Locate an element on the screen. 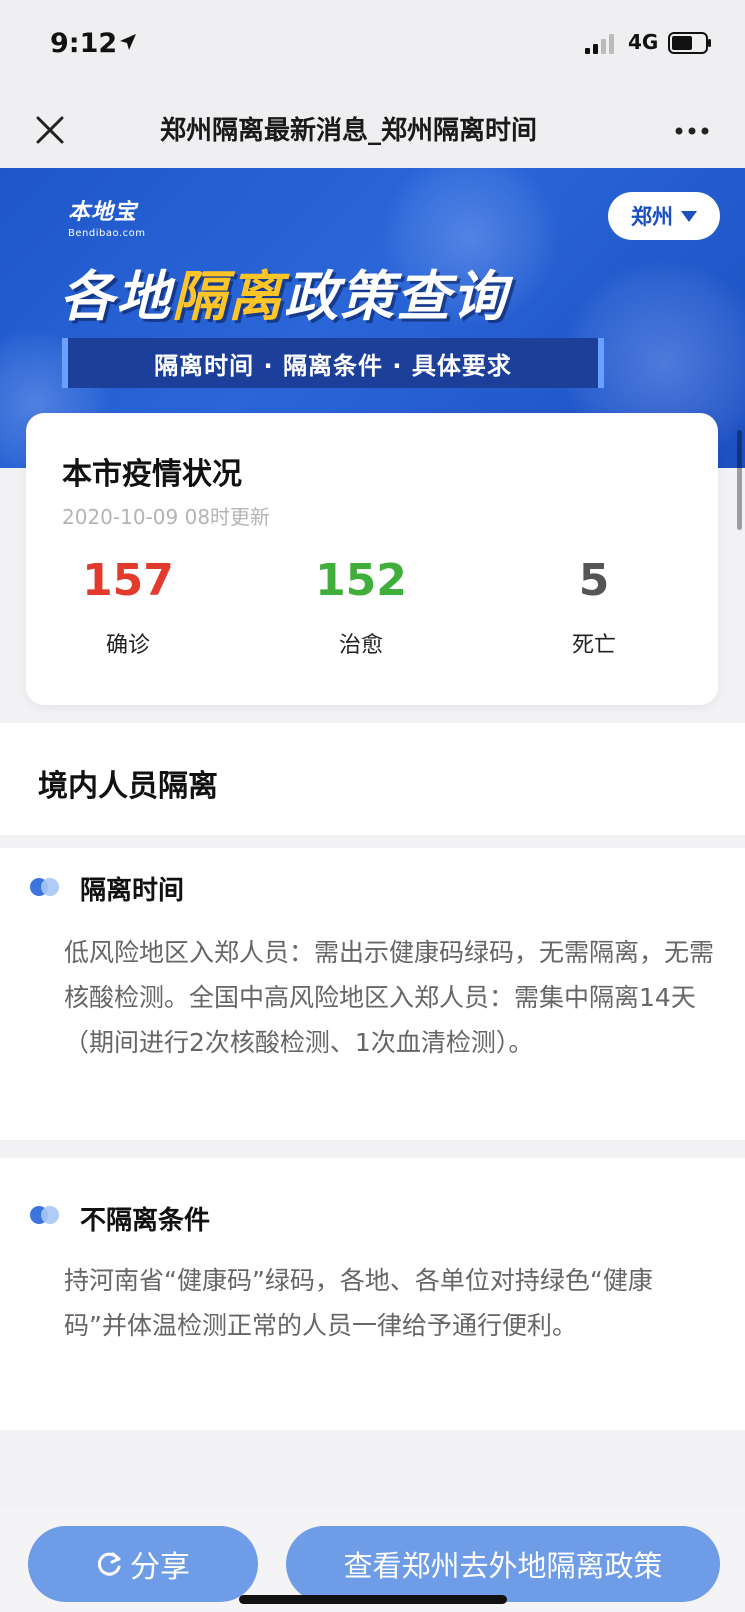  stat-label: 死亡 is located at coordinates (593, 645).